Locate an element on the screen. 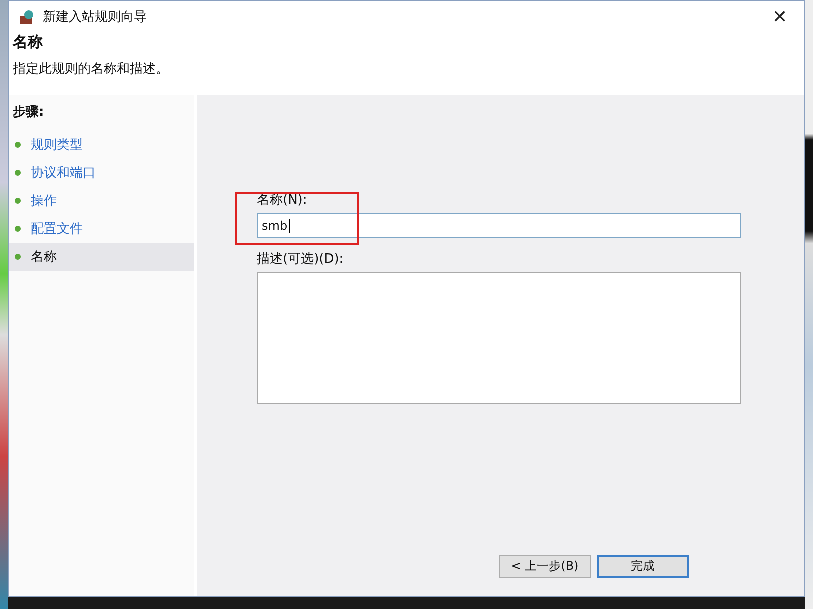 The image size is (813, 609). close-button: ✕ is located at coordinates (780, 17).